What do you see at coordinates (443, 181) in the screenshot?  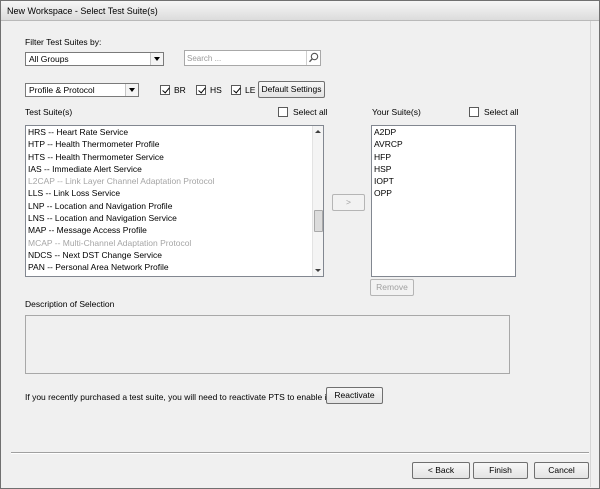 I see `list-item: IOPT` at bounding box center [443, 181].